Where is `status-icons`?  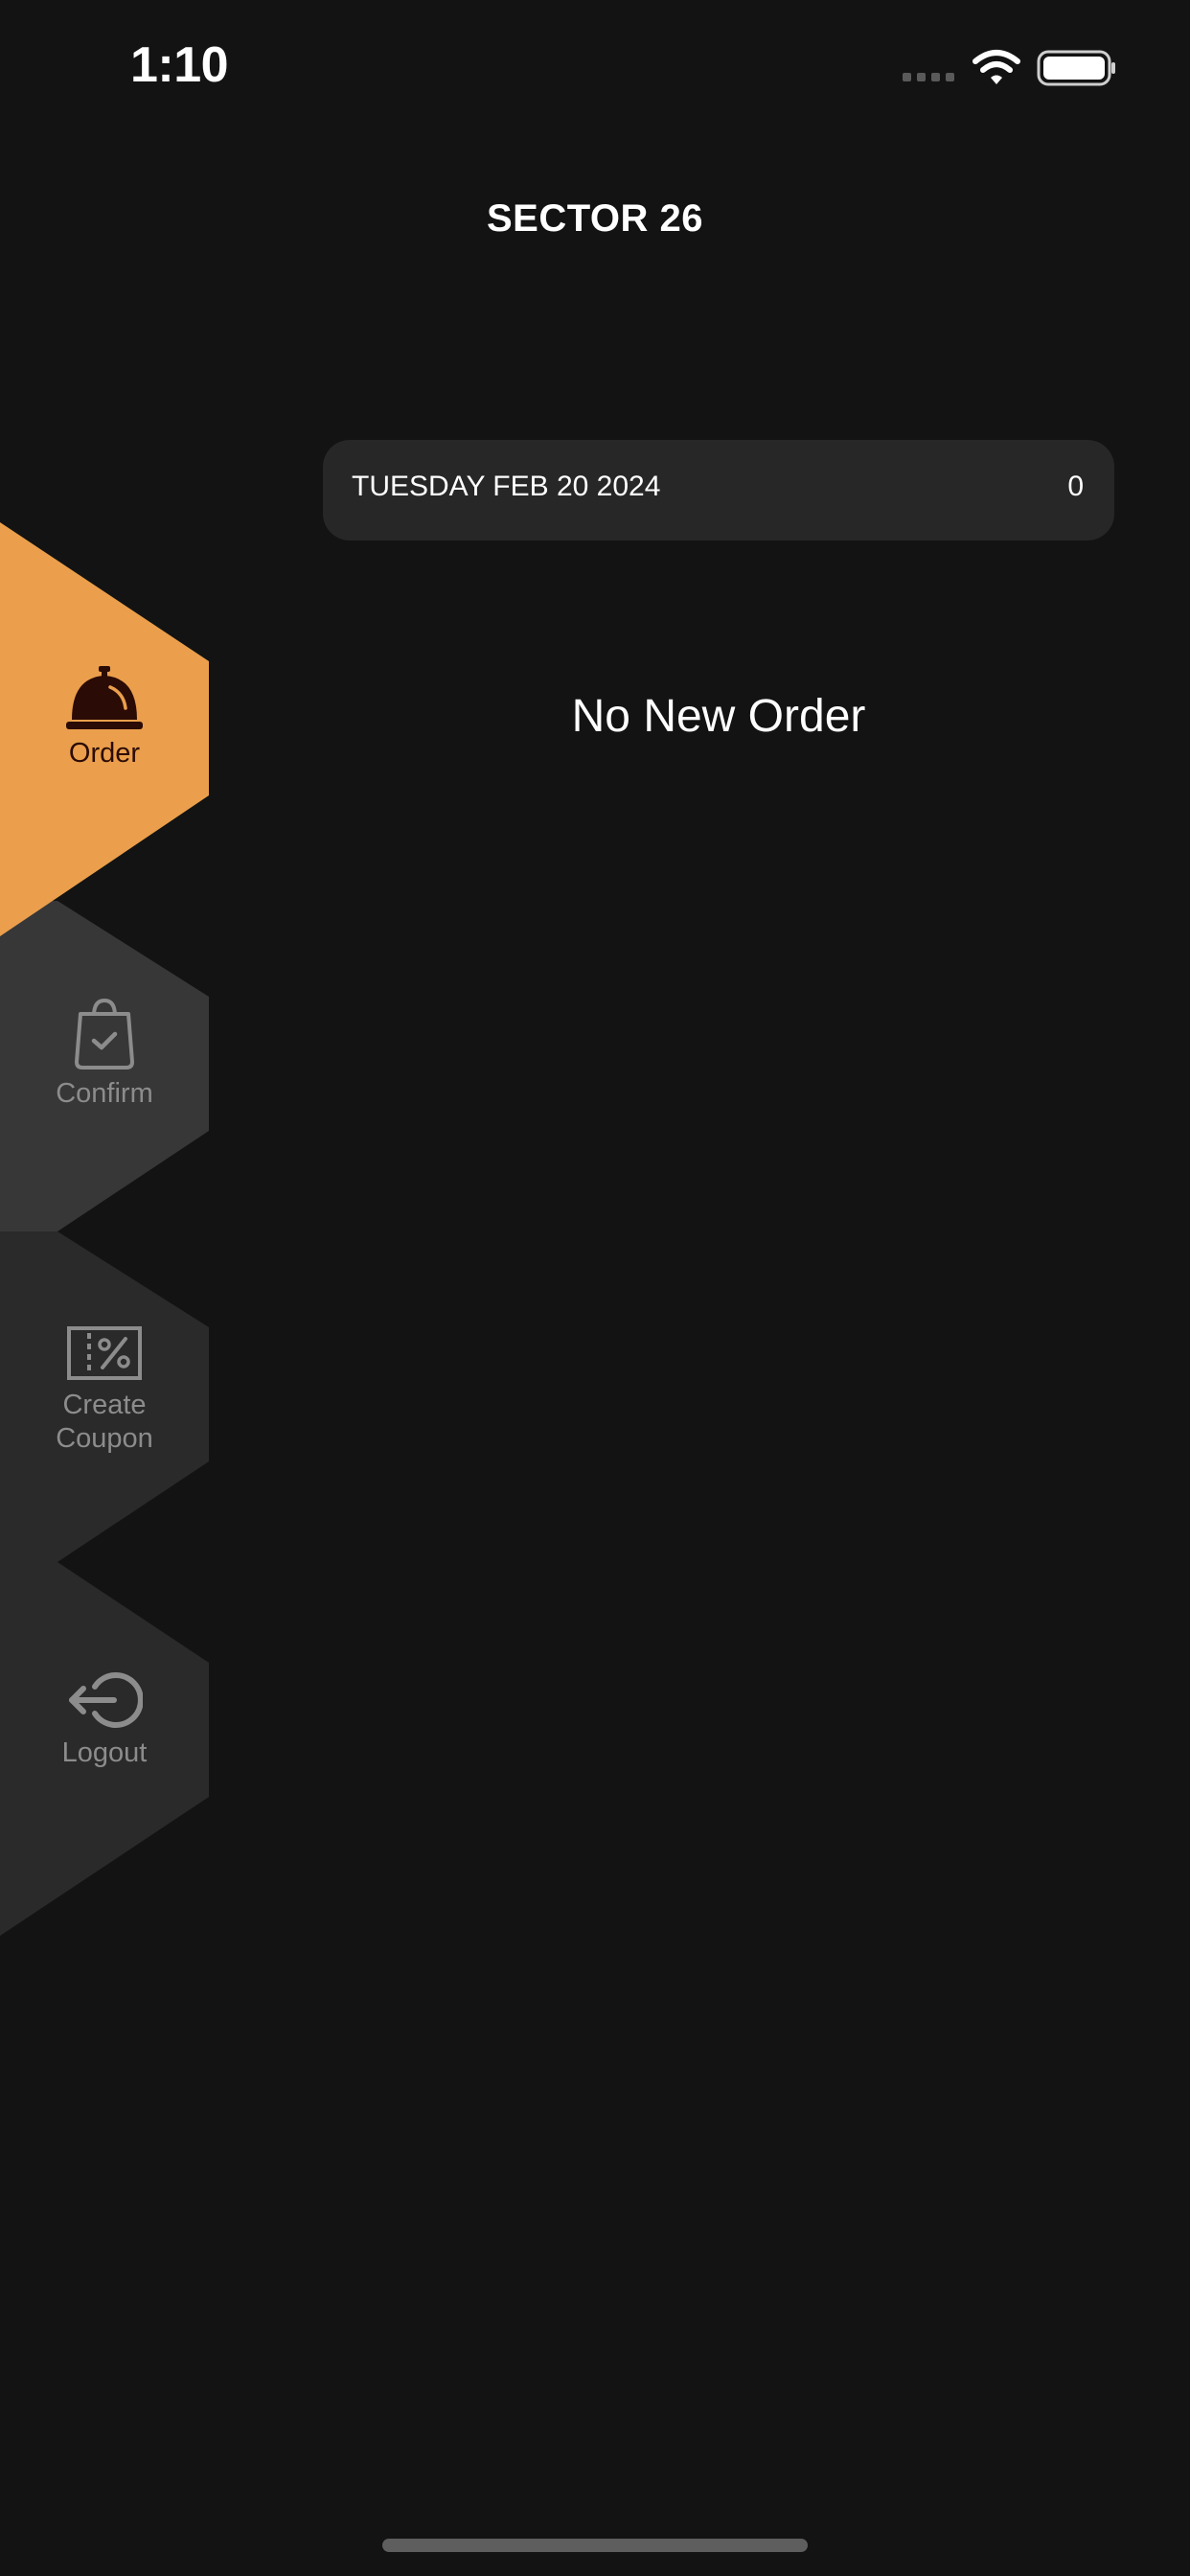
status-icons is located at coordinates (1009, 69).